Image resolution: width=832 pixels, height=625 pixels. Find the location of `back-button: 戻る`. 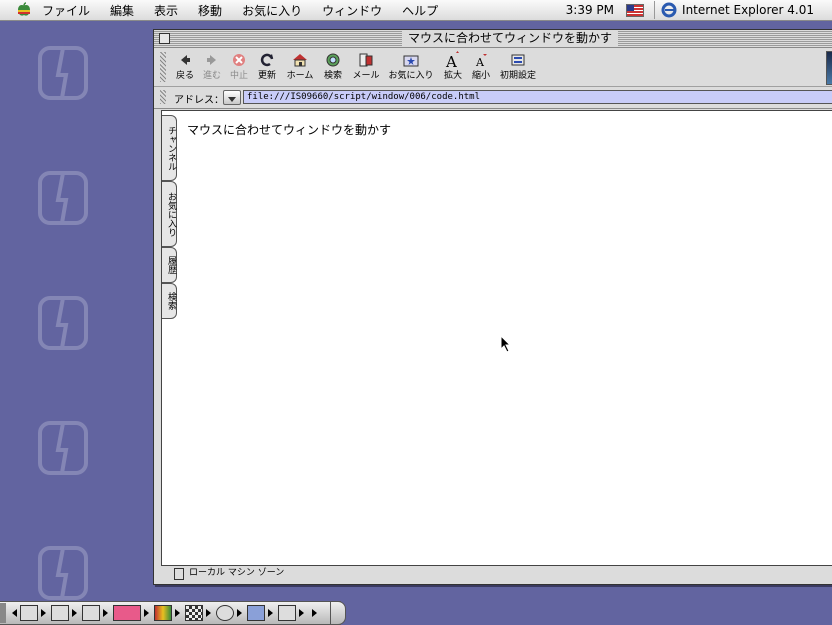

back-button: 戻る is located at coordinates (185, 66).